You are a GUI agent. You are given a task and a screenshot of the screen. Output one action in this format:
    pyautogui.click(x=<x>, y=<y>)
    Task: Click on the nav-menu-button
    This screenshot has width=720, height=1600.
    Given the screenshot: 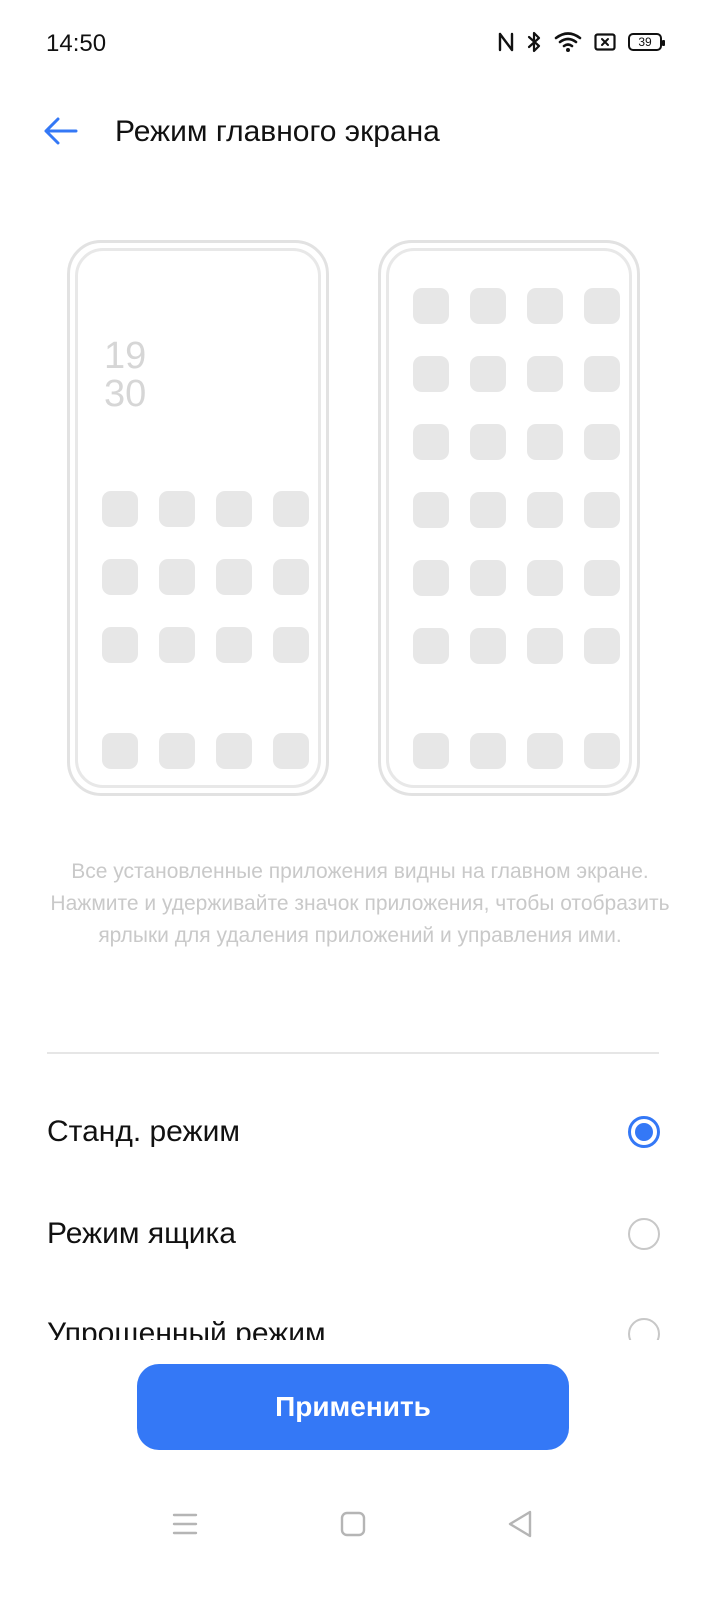 What is the action you would take?
    pyautogui.click(x=185, y=1526)
    